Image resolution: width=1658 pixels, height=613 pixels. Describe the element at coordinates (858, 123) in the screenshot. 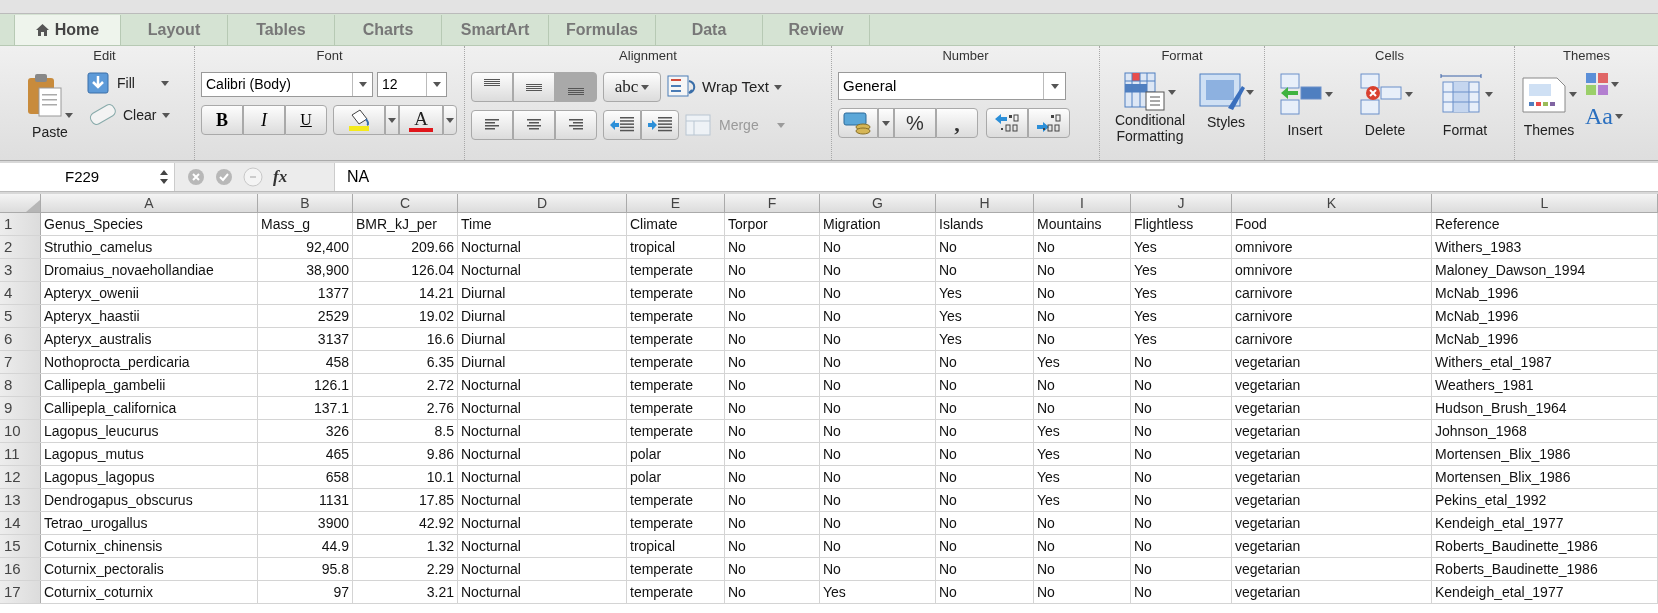

I see `currency-button` at that location.